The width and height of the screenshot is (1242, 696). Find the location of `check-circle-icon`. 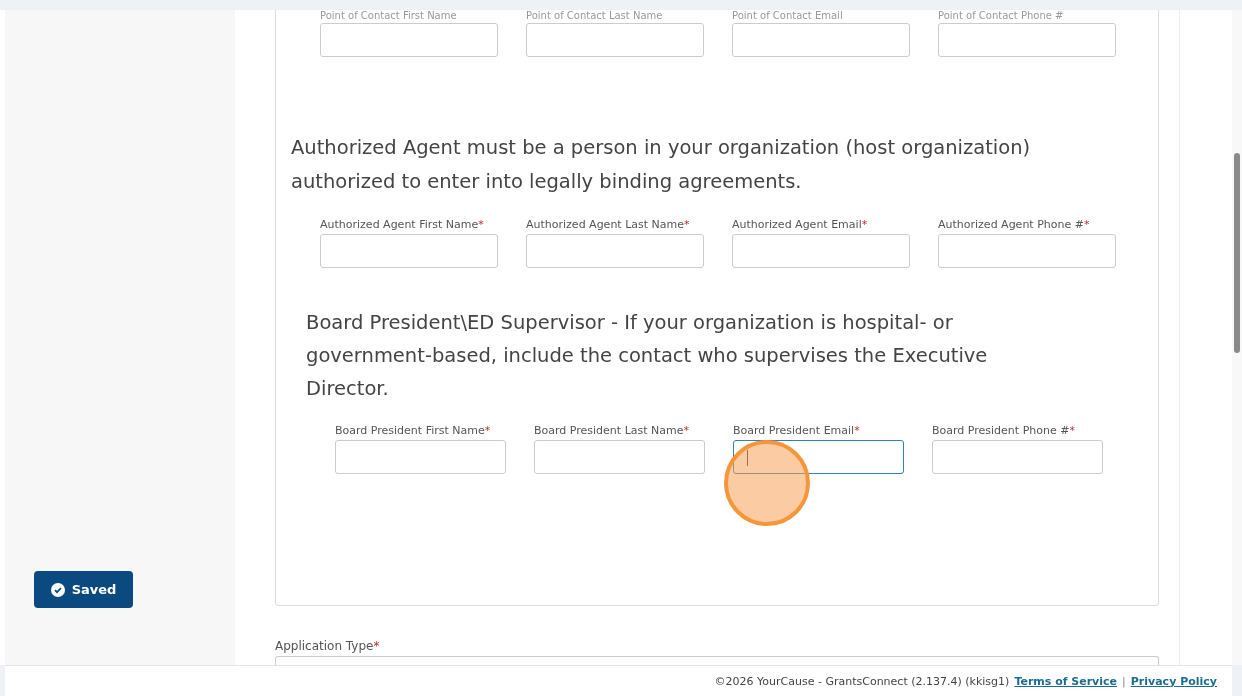

check-circle-icon is located at coordinates (57, 589).